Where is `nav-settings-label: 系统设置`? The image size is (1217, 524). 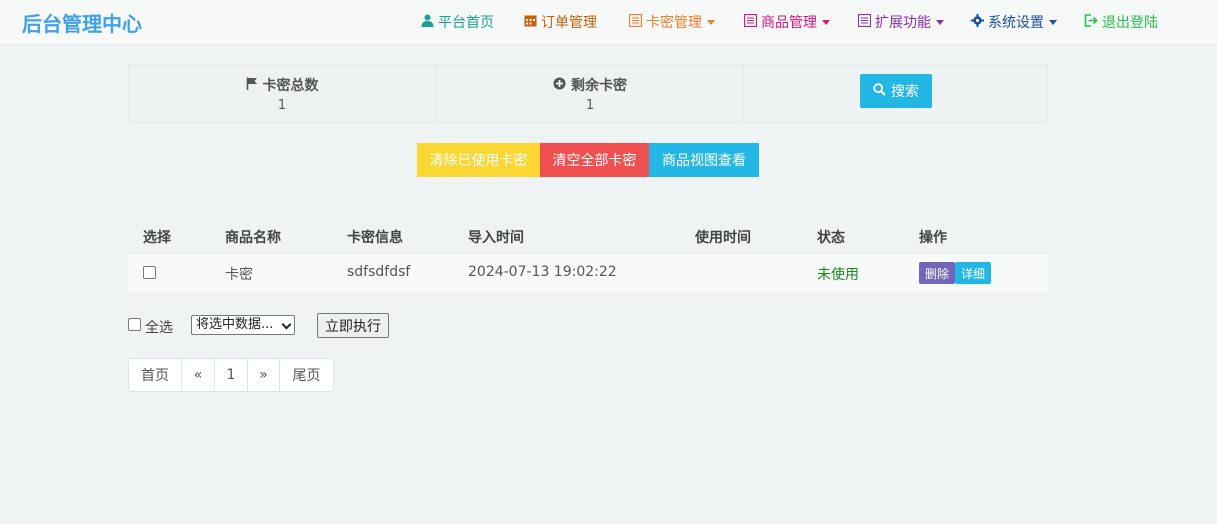
nav-settings-label: 系统设置 is located at coordinates (1016, 23).